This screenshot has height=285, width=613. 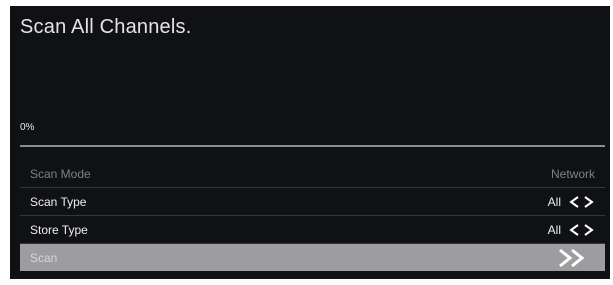 What do you see at coordinates (106, 27) in the screenshot?
I see `page-title: Scan All Channels.` at bounding box center [106, 27].